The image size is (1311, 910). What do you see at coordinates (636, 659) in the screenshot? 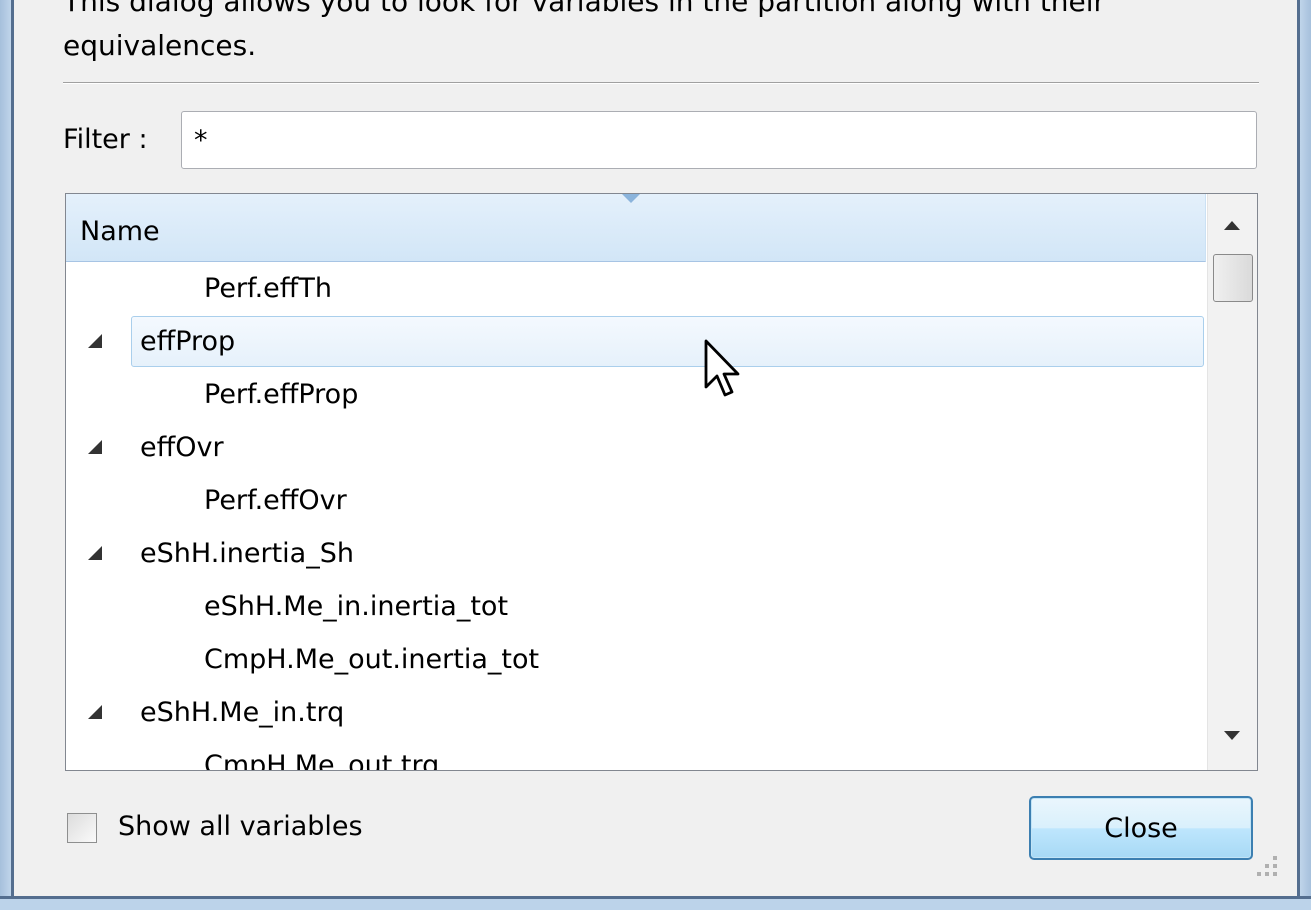
I see `tree-child-row: CmpH.Me_out.inertia_tot` at bounding box center [636, 659].